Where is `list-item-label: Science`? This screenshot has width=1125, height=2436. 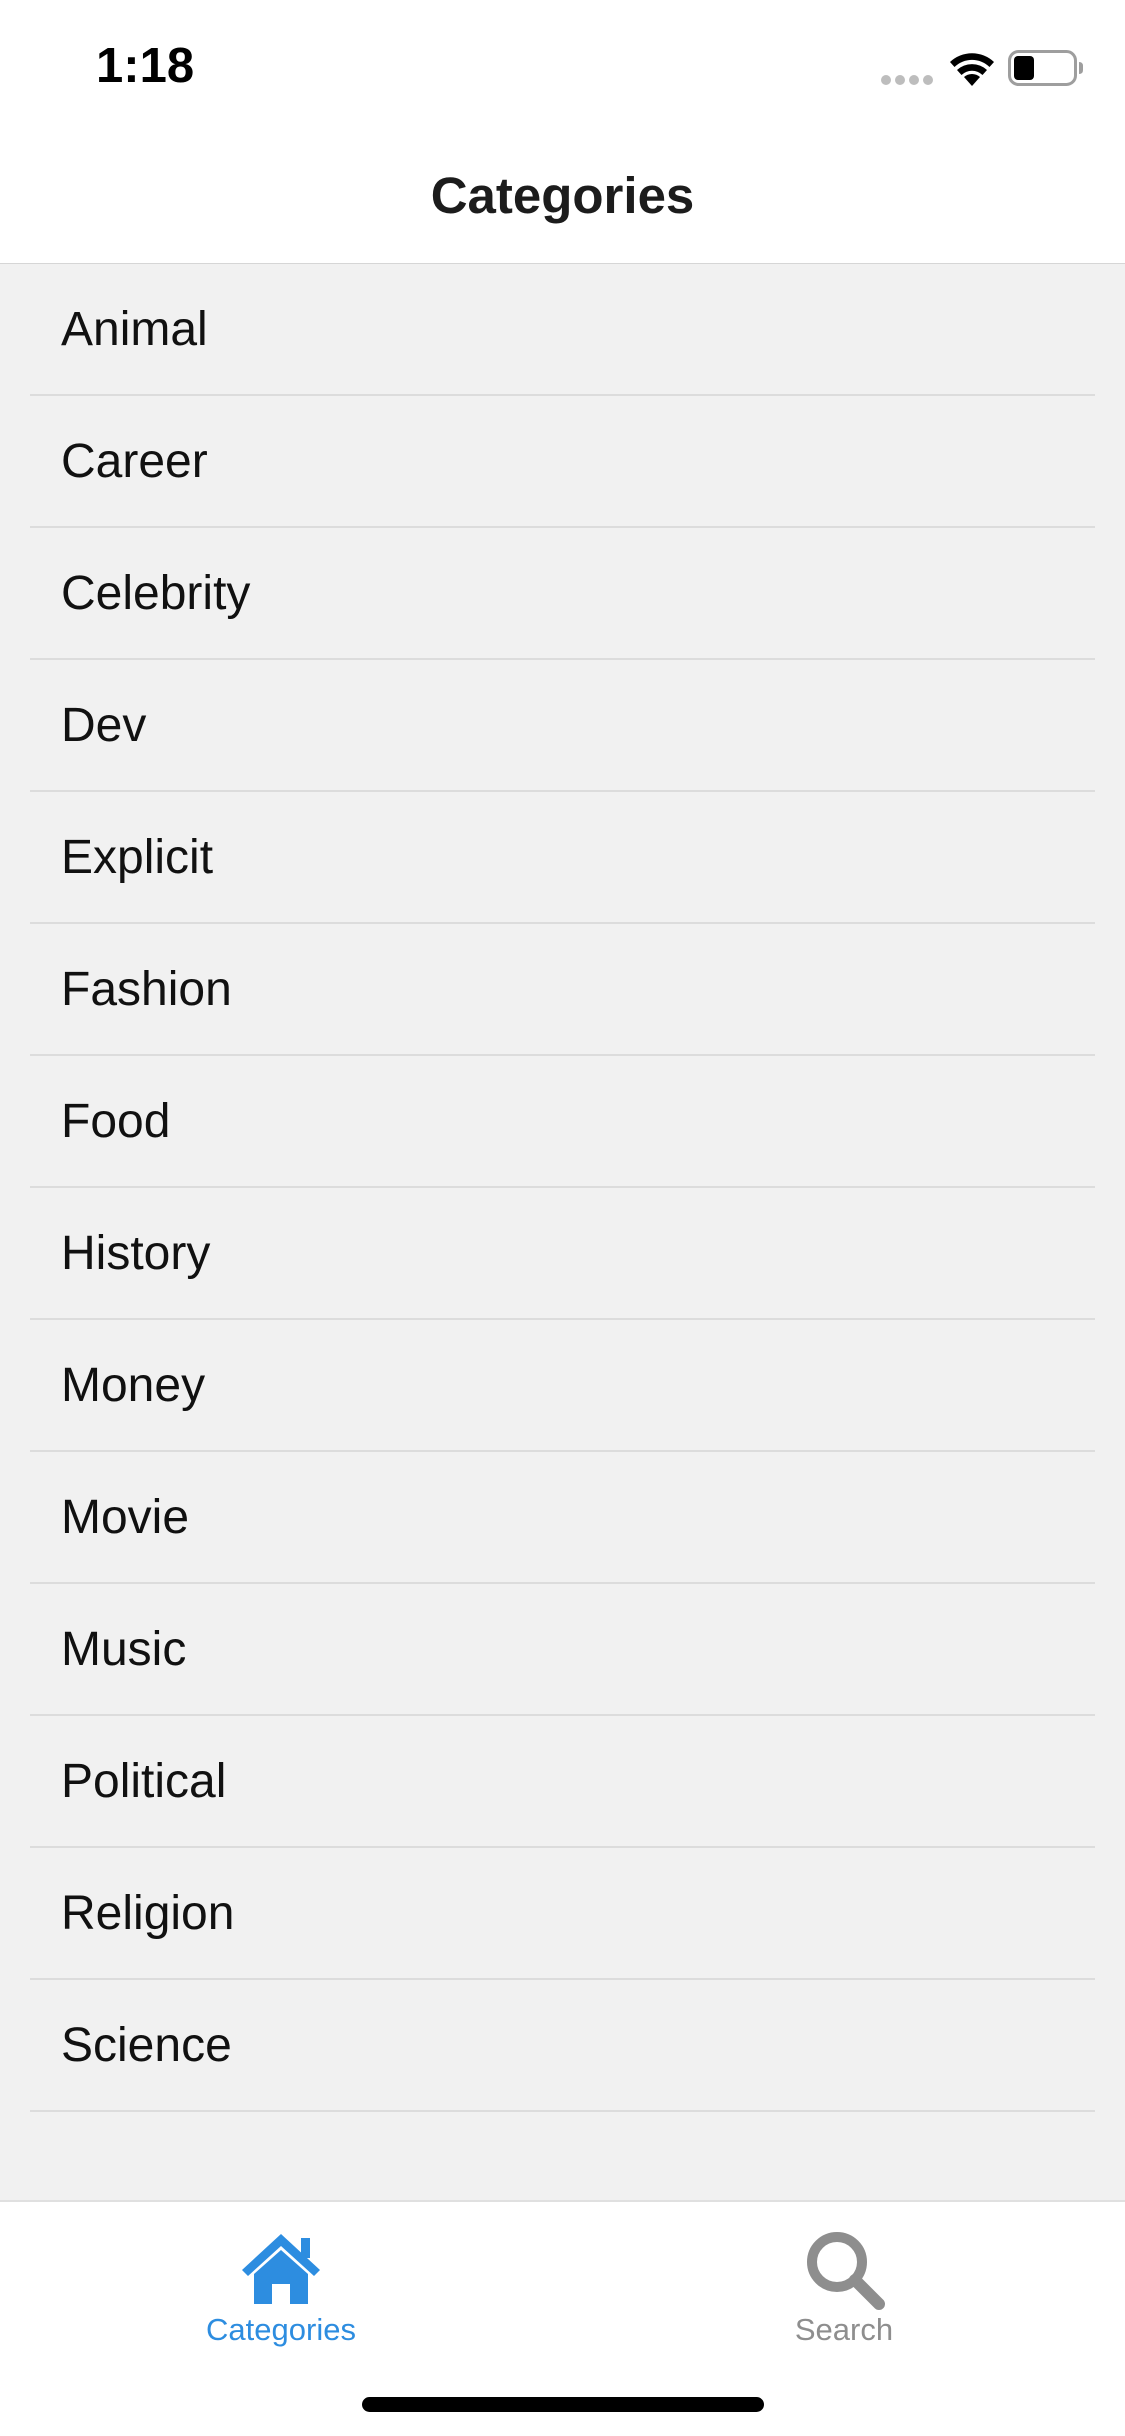
list-item-label: Science is located at coordinates (146, 2045).